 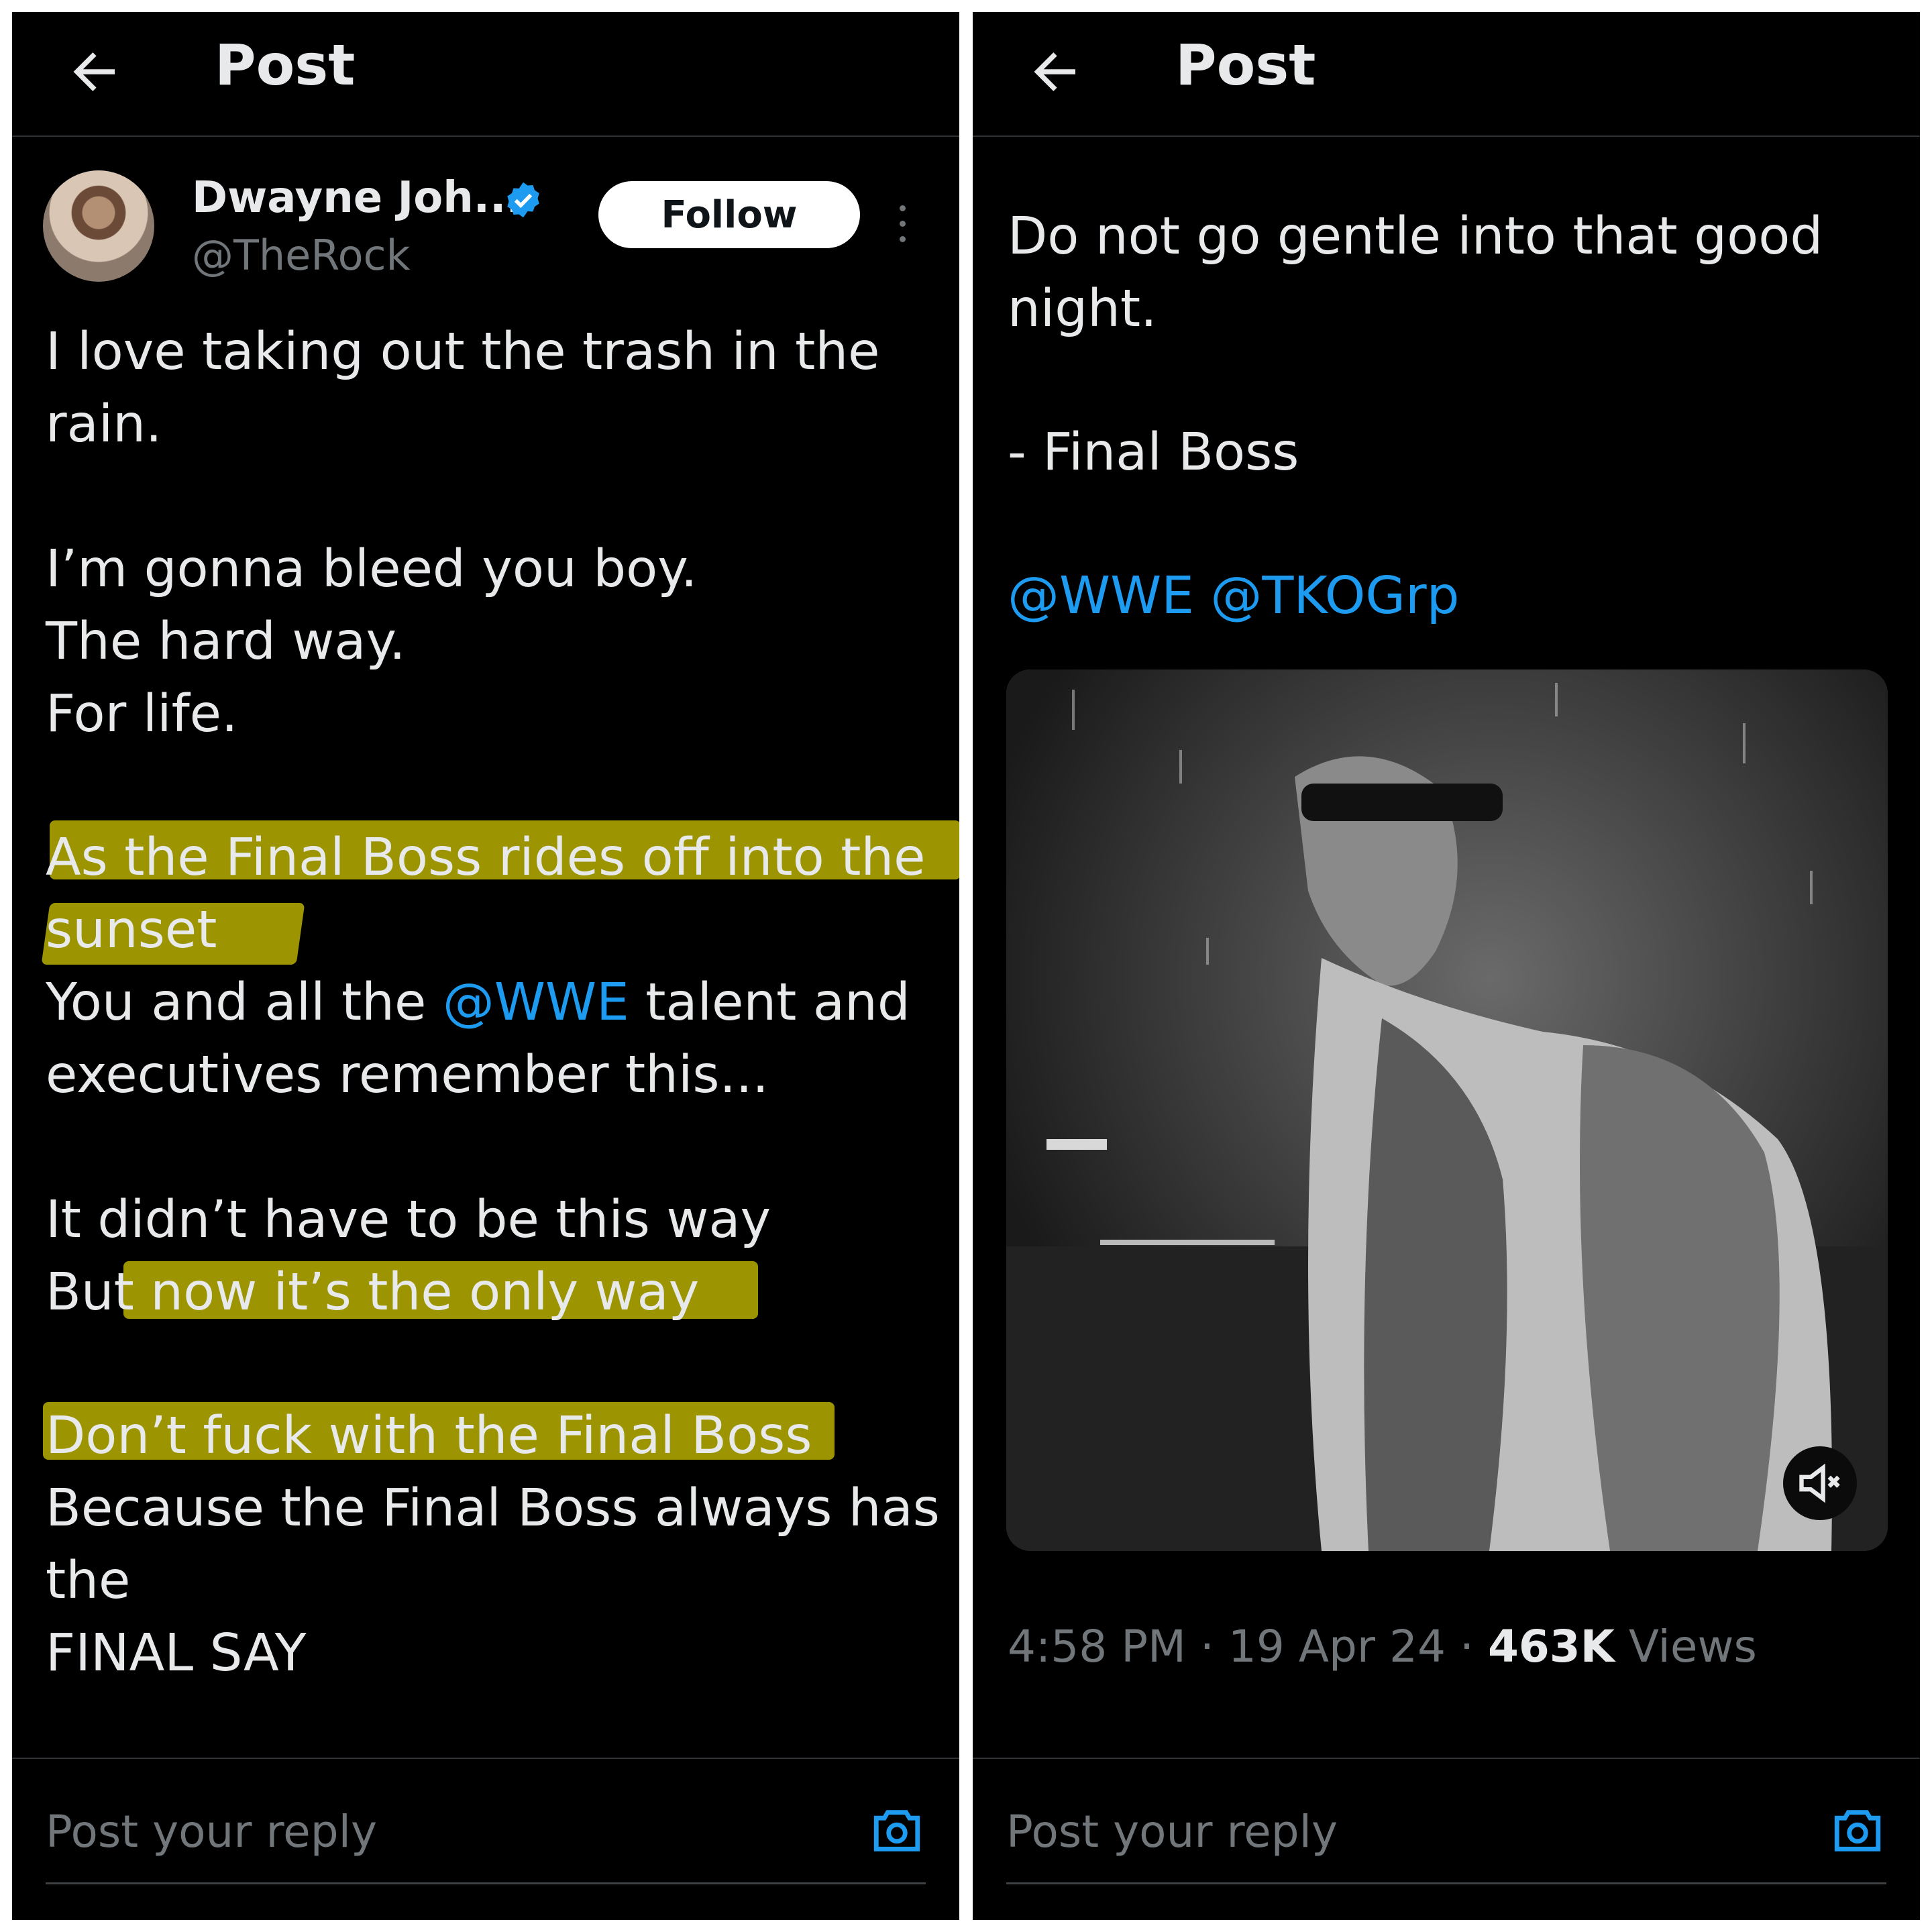 What do you see at coordinates (1337, 1646) in the screenshot?
I see `post-date: 19 Apr 24` at bounding box center [1337, 1646].